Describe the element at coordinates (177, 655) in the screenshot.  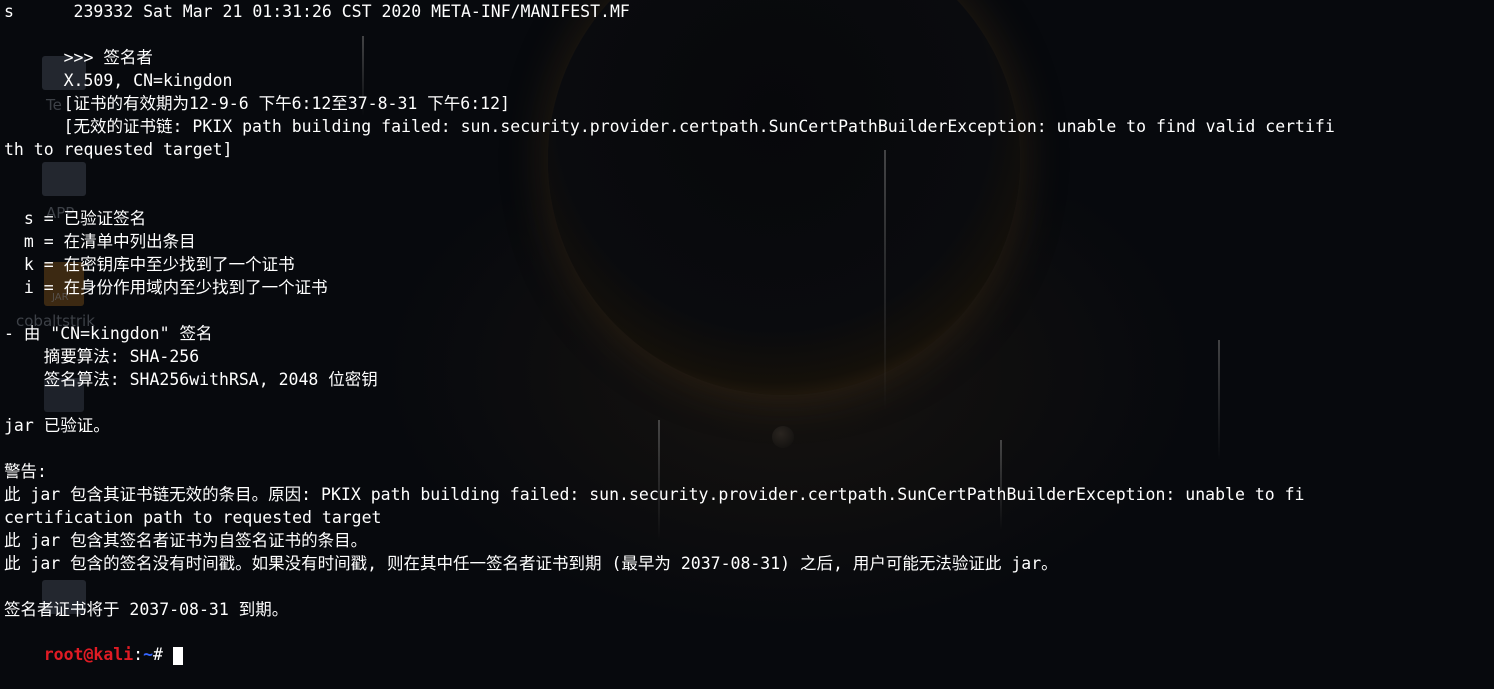
I see `text-cursor` at that location.